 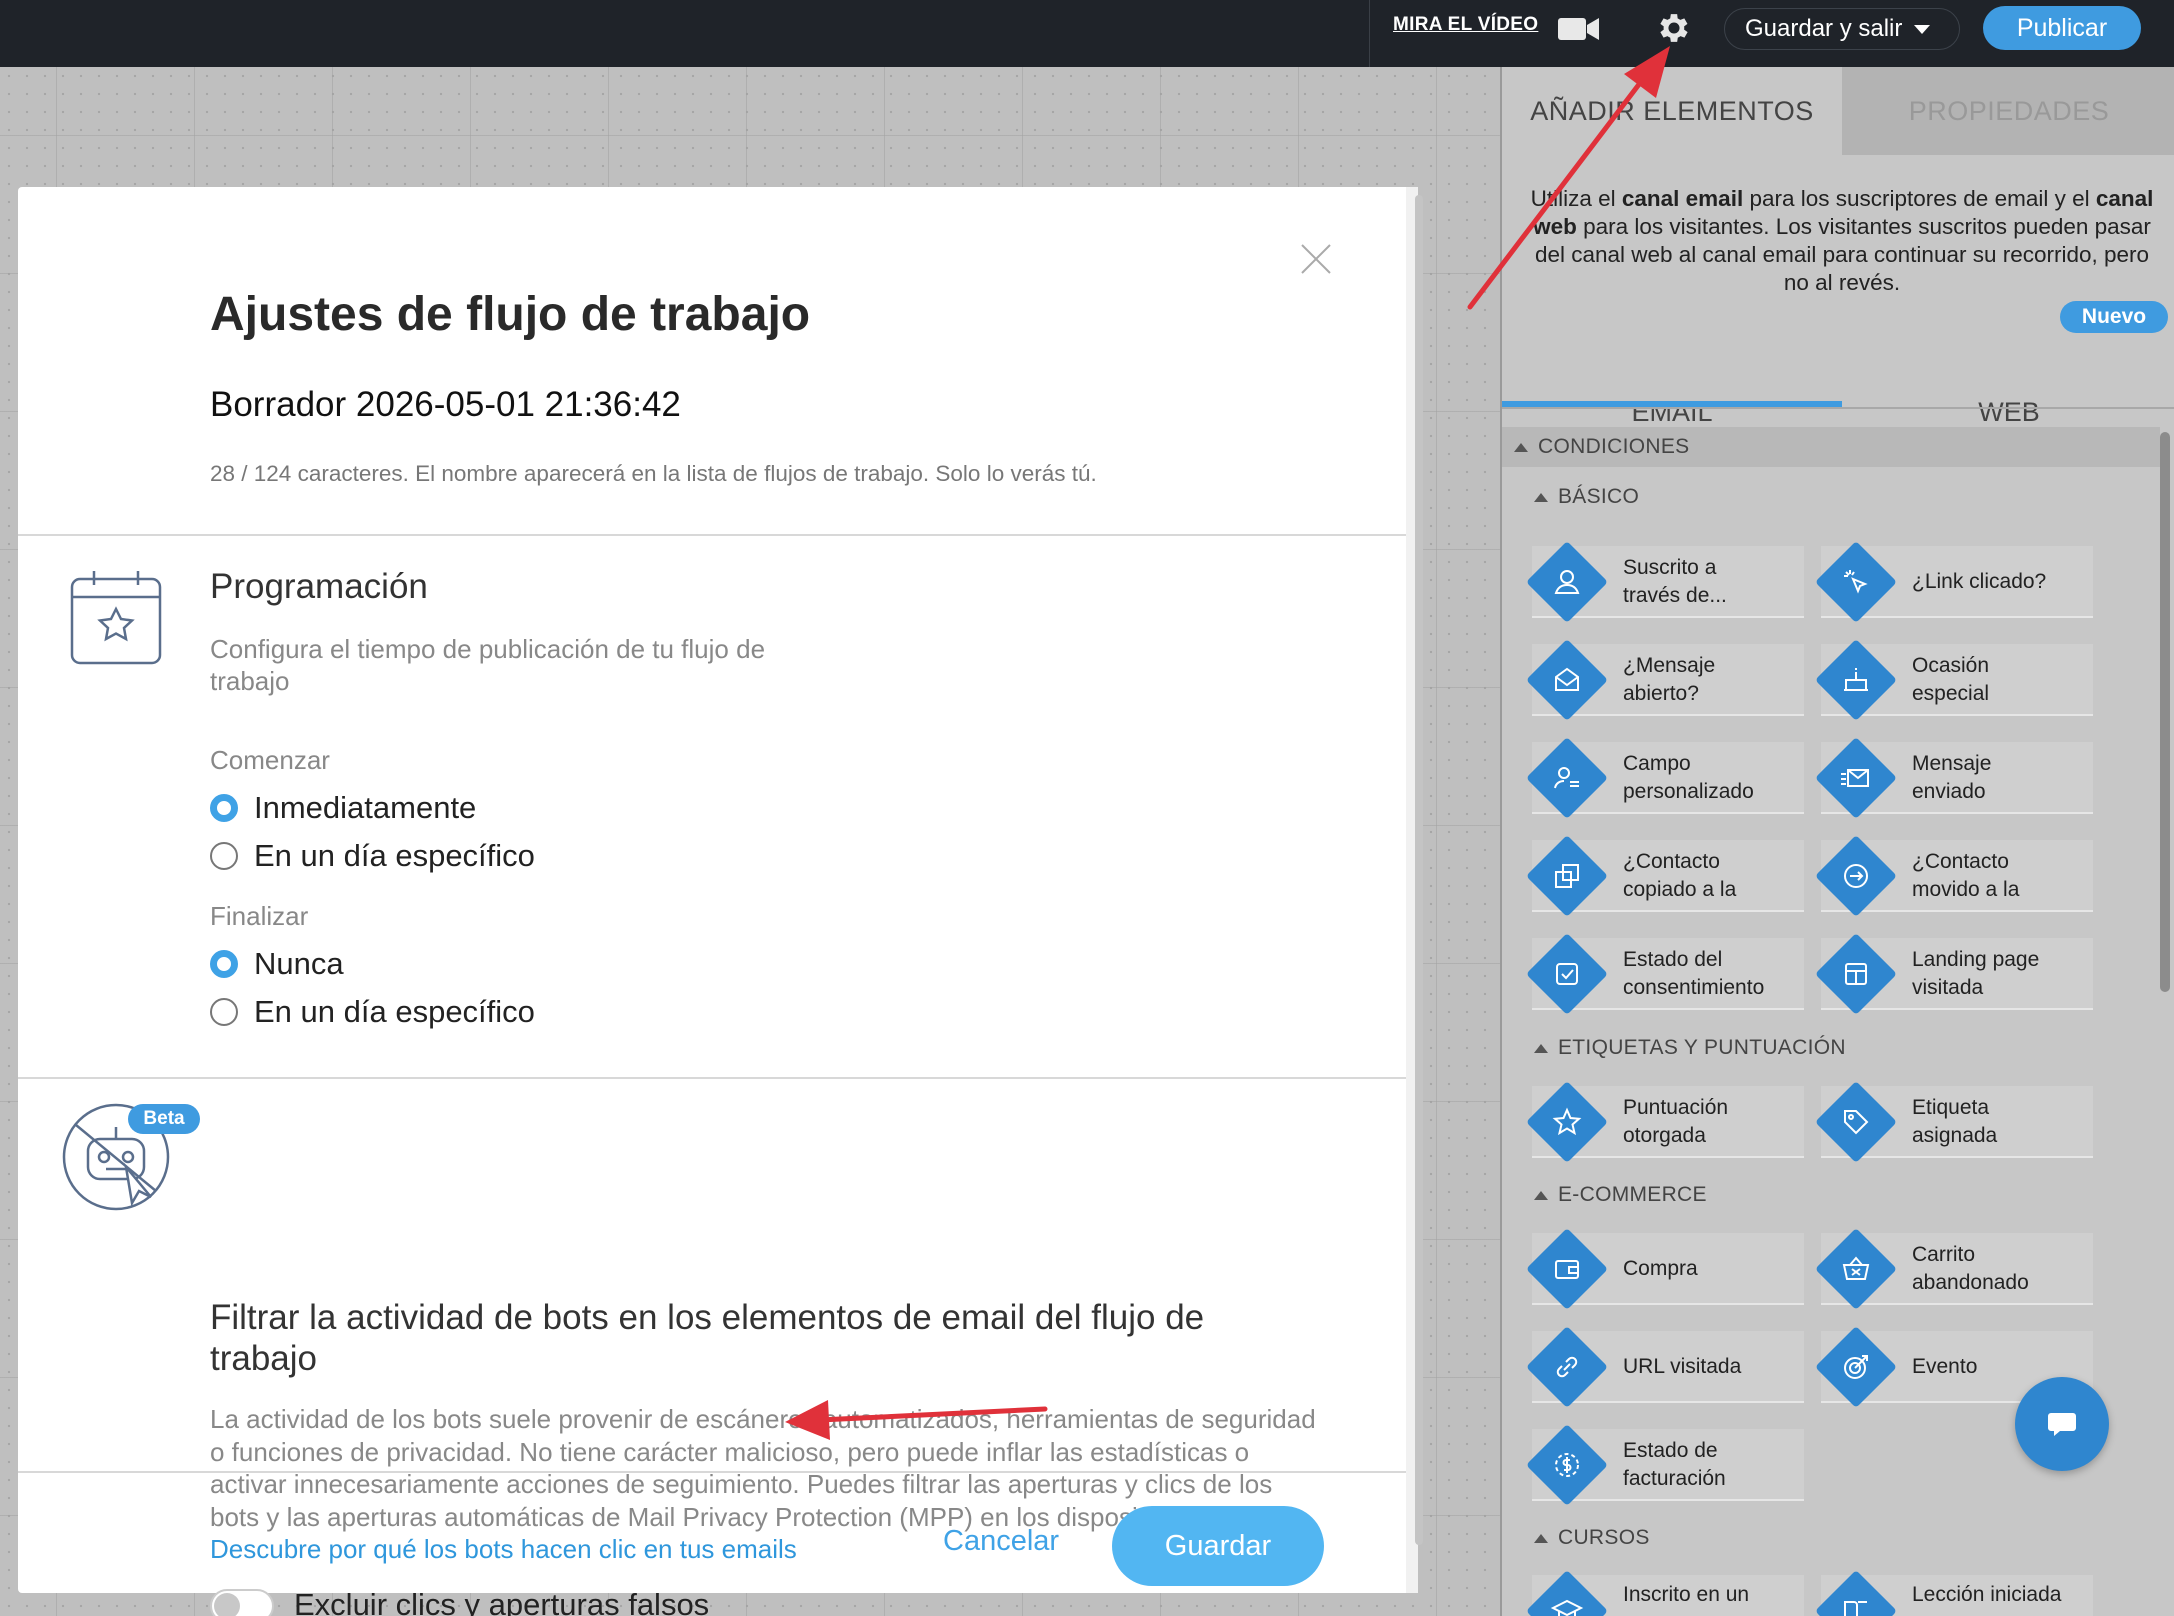 What do you see at coordinates (1856, 1367) in the screenshot?
I see `target-icon` at bounding box center [1856, 1367].